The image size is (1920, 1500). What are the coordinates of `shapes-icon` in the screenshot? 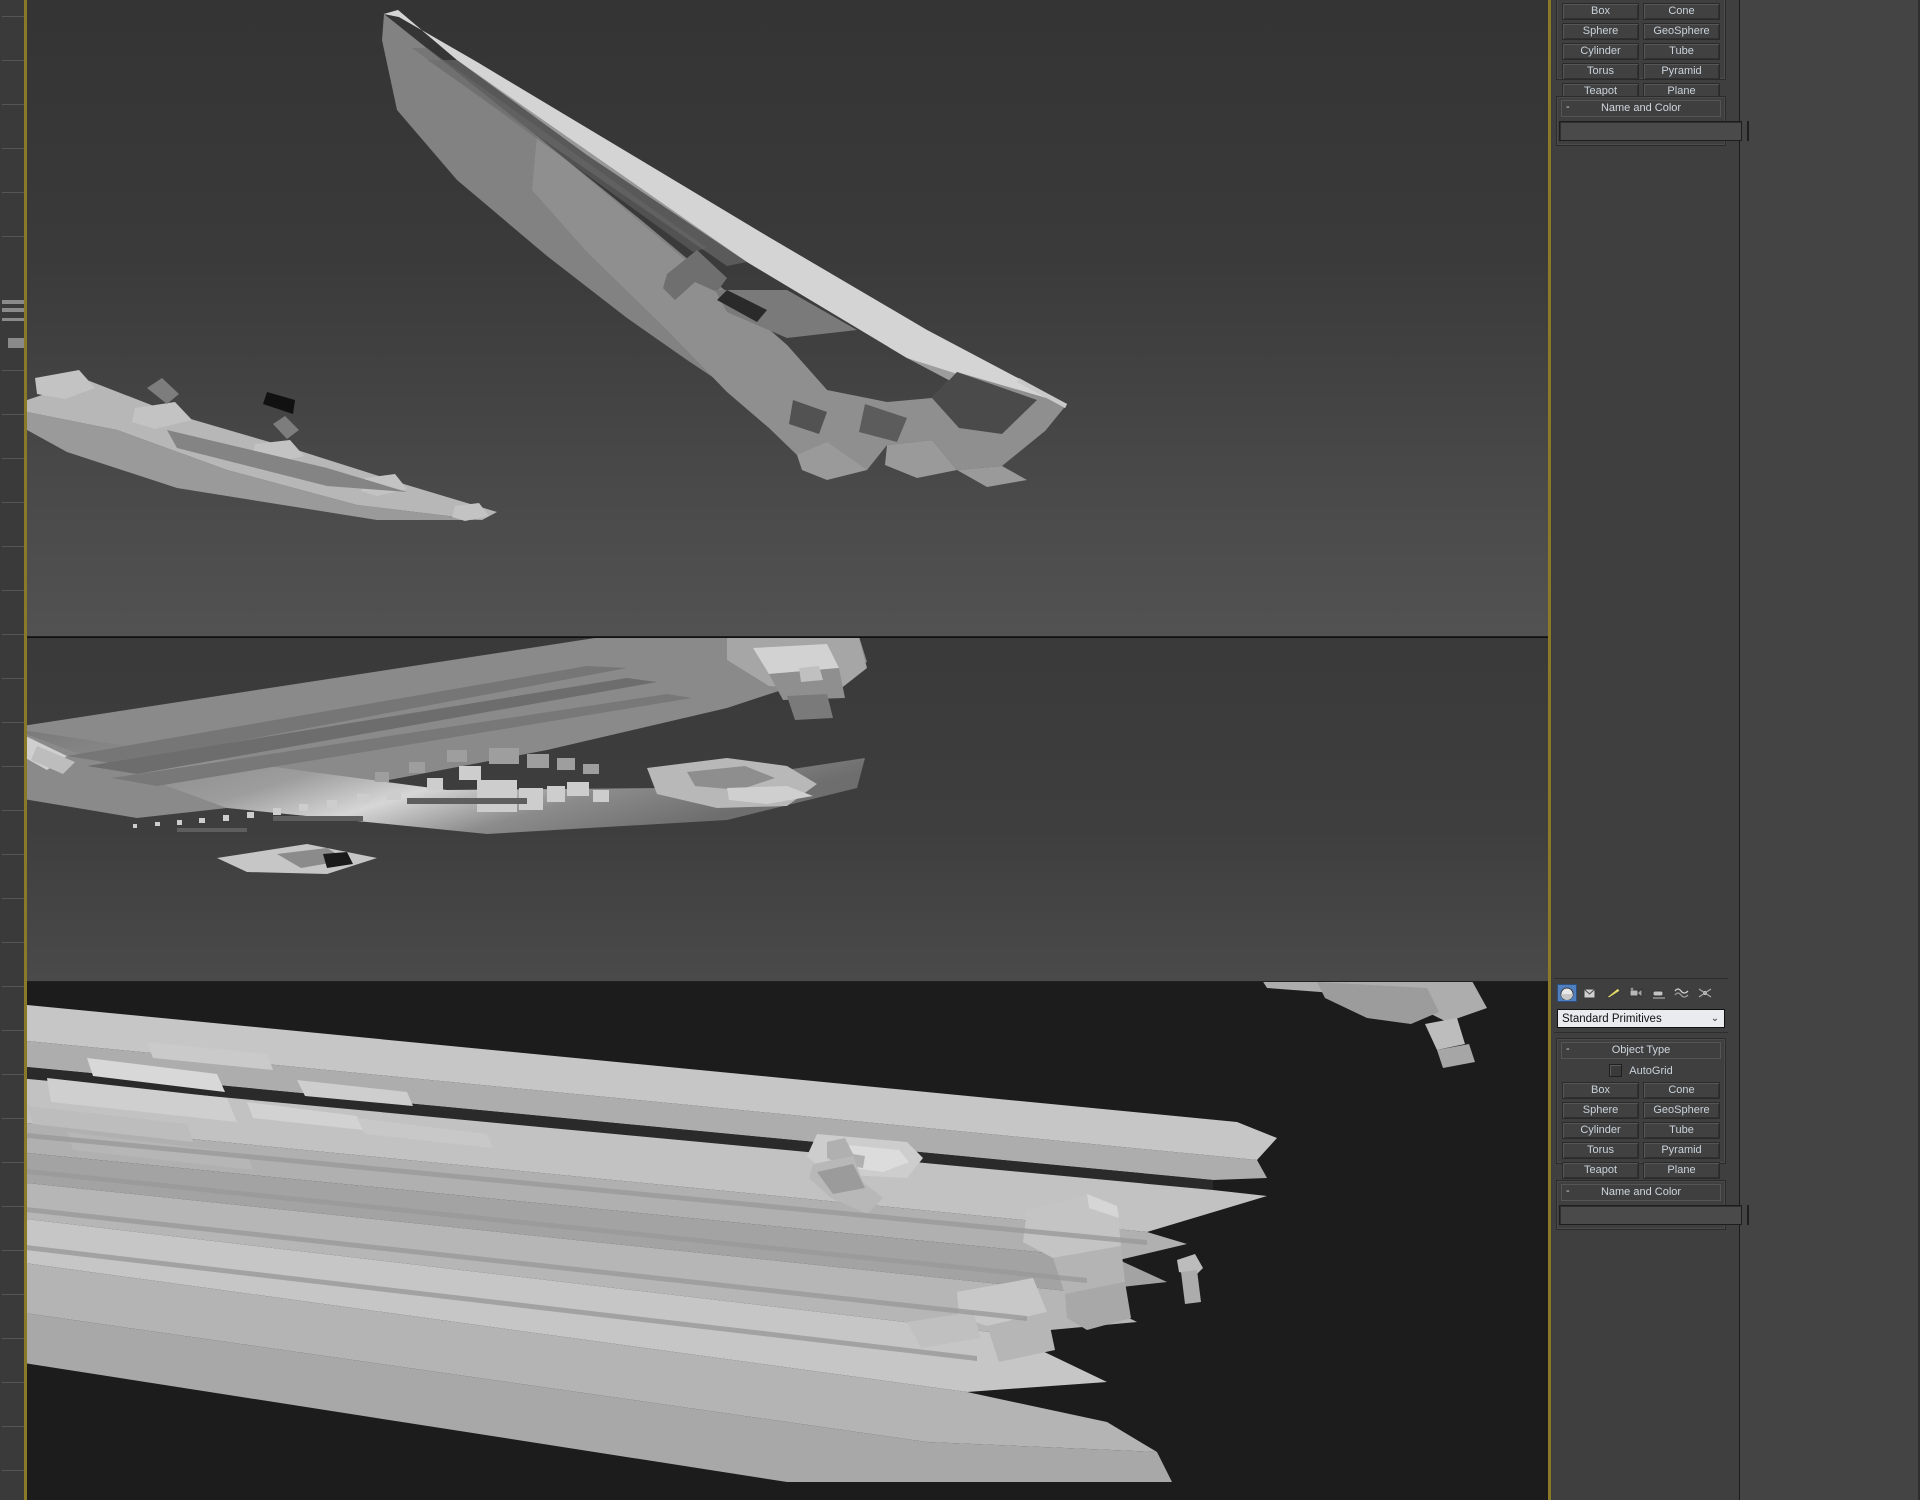 It's located at (1590, 993).